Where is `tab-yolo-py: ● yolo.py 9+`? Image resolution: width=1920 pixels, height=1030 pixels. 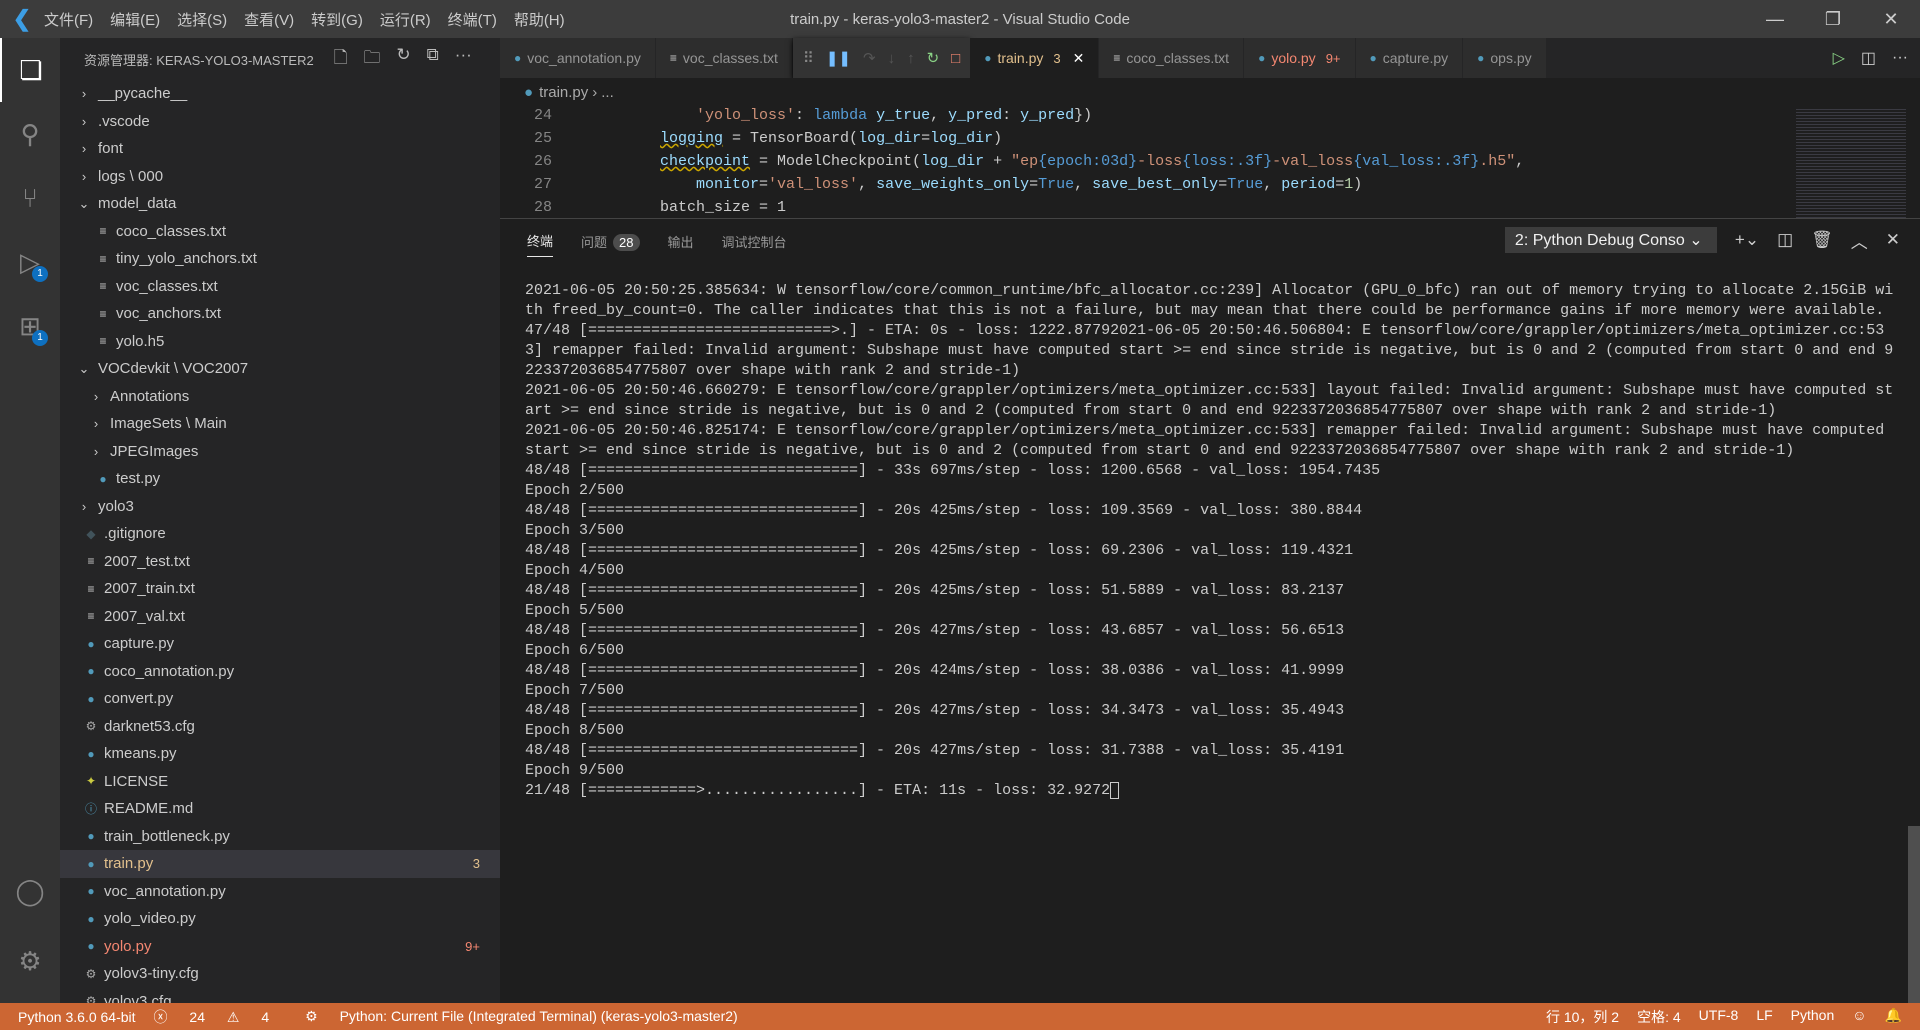 tab-yolo-py: ● yolo.py 9+ is located at coordinates (1300, 58).